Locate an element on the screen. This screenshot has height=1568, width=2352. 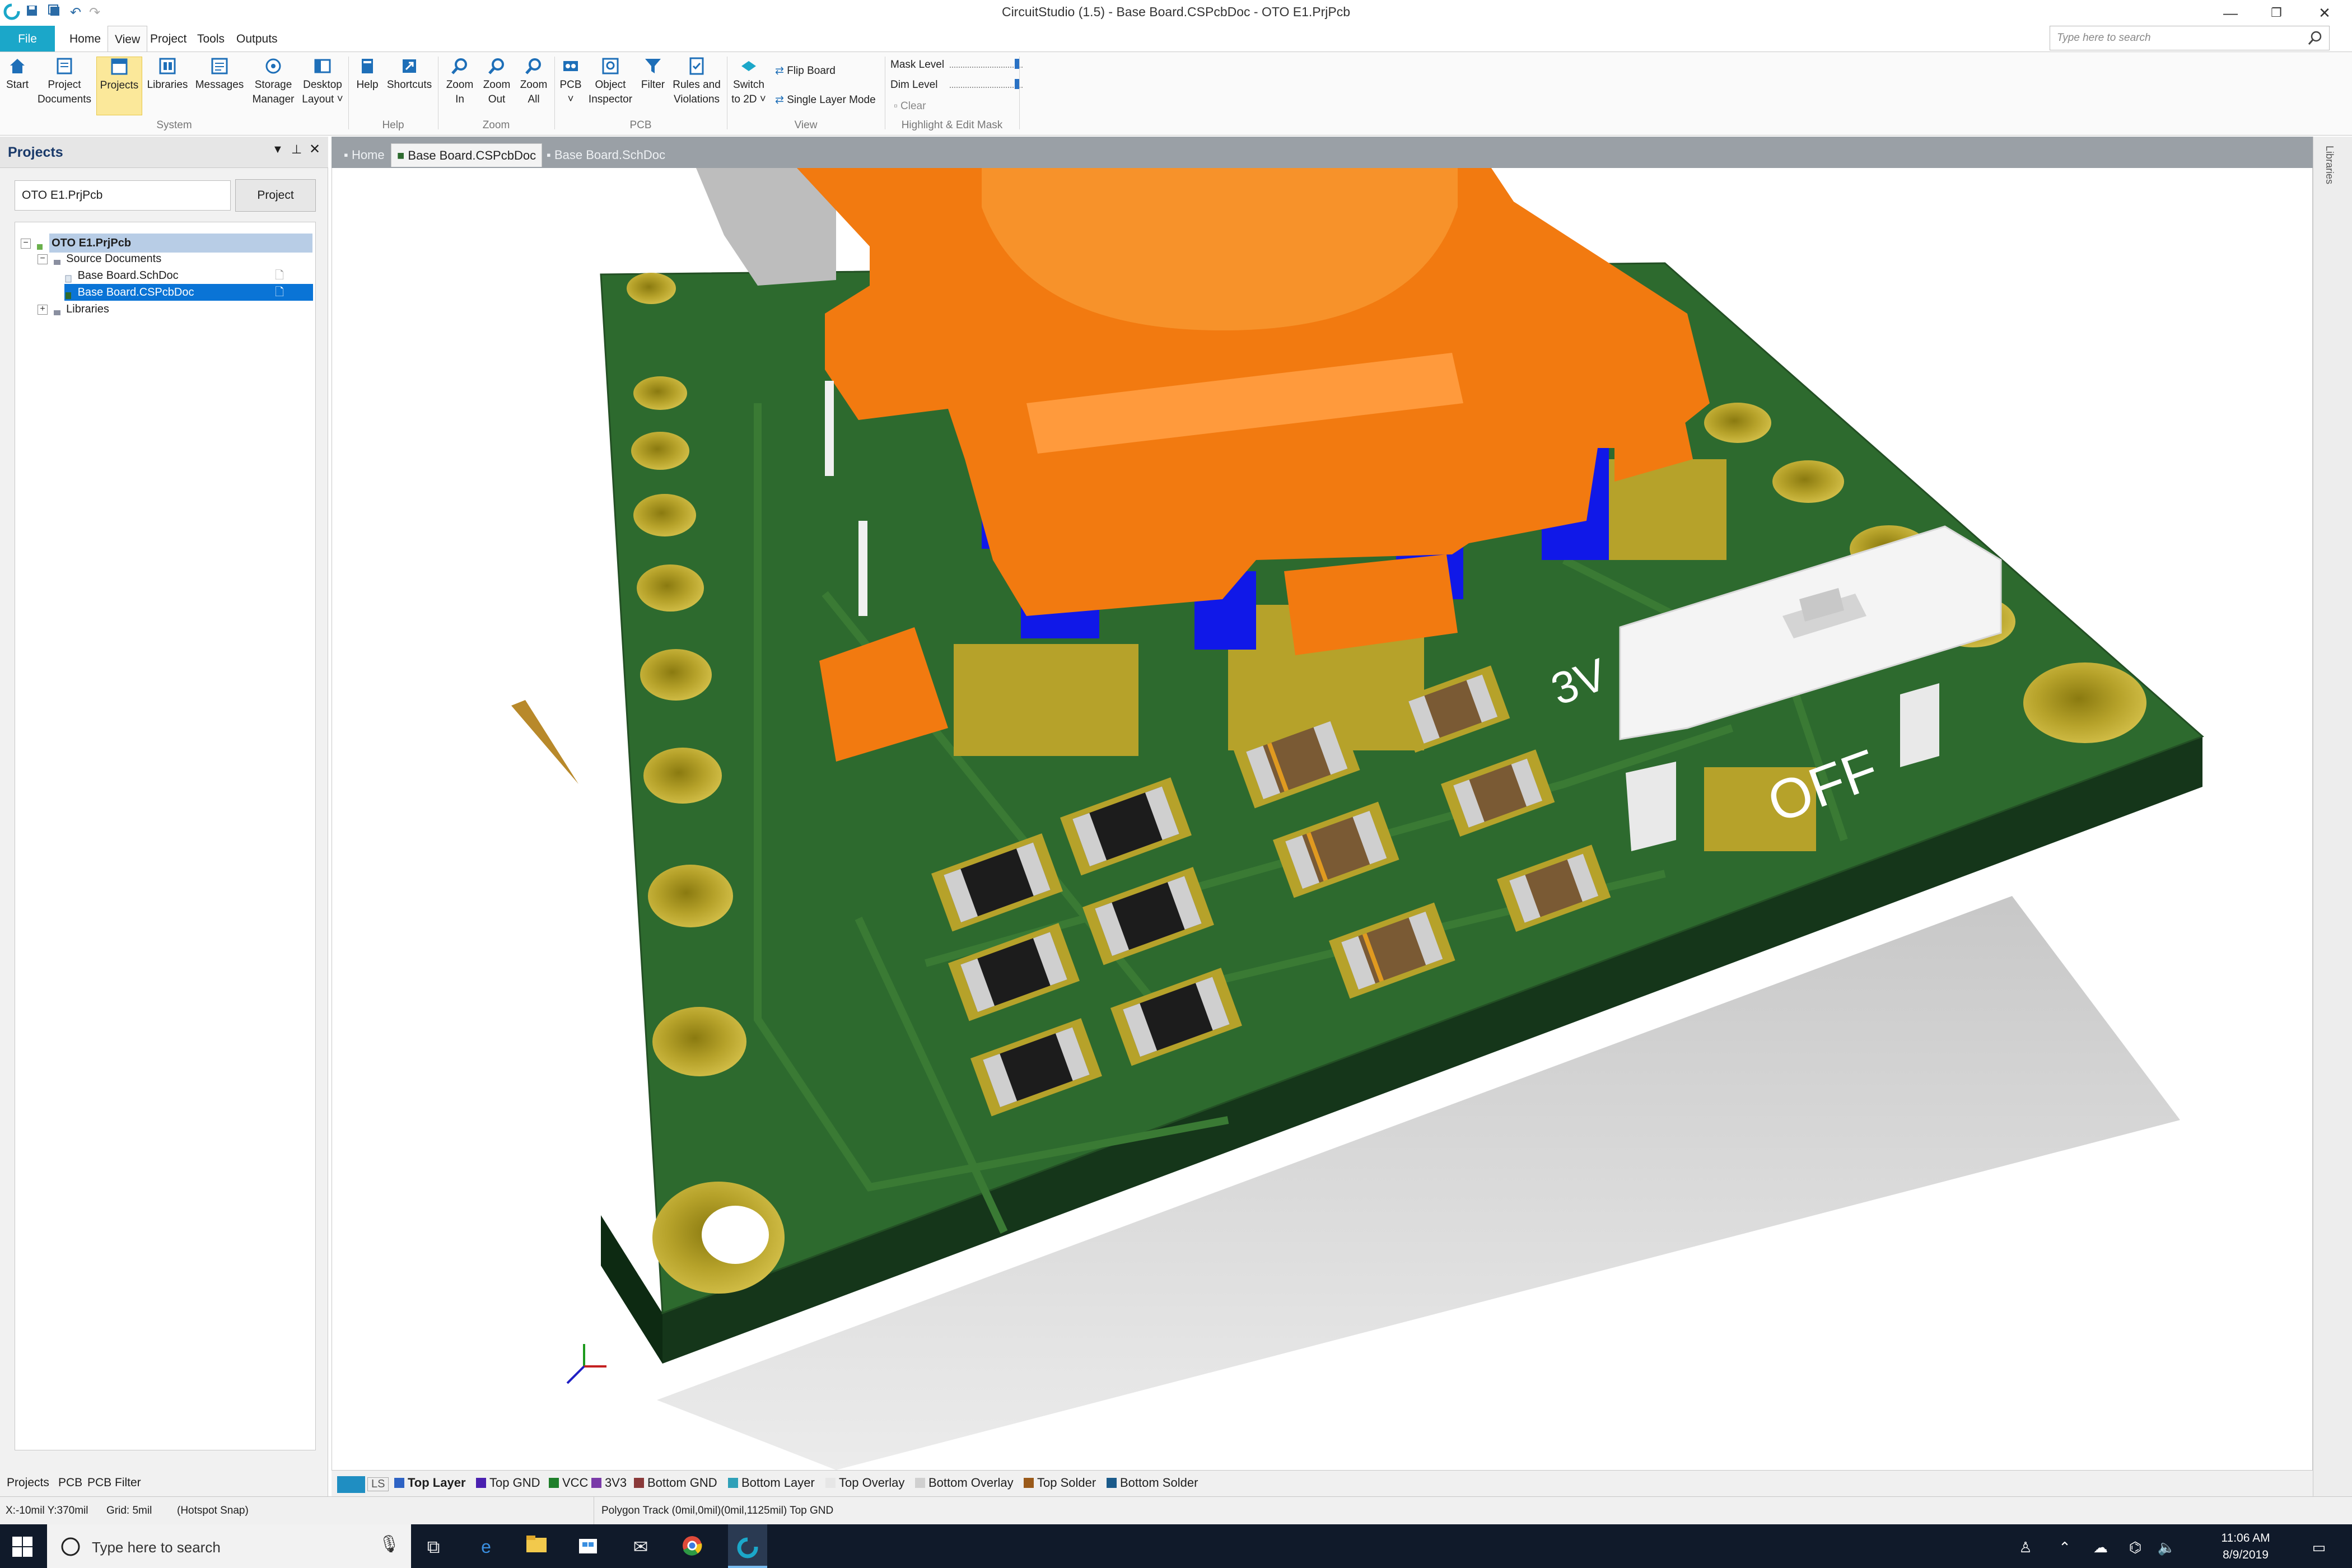
layer-tab-top-solder: Top Solder is located at coordinates (1060, 1483).